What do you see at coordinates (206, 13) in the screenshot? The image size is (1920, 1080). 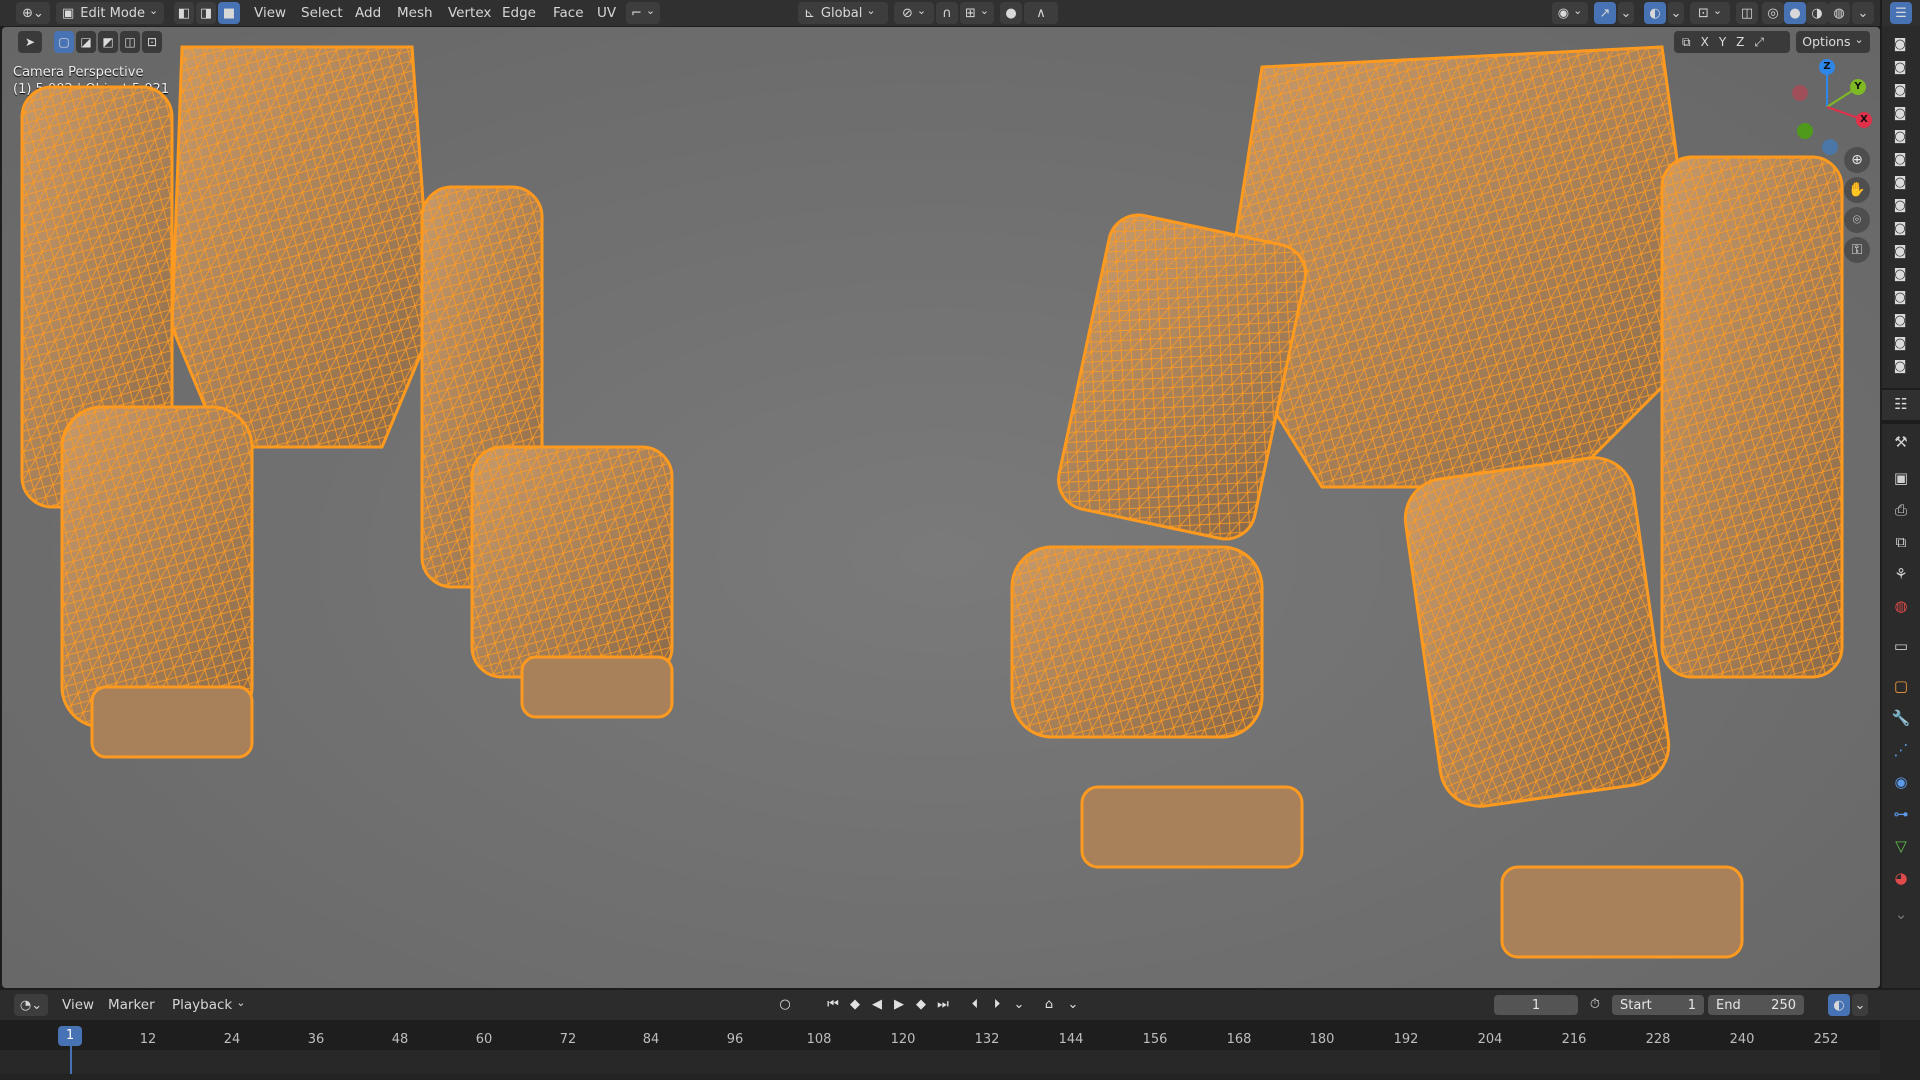 I see `edge-select-button: ◨` at bounding box center [206, 13].